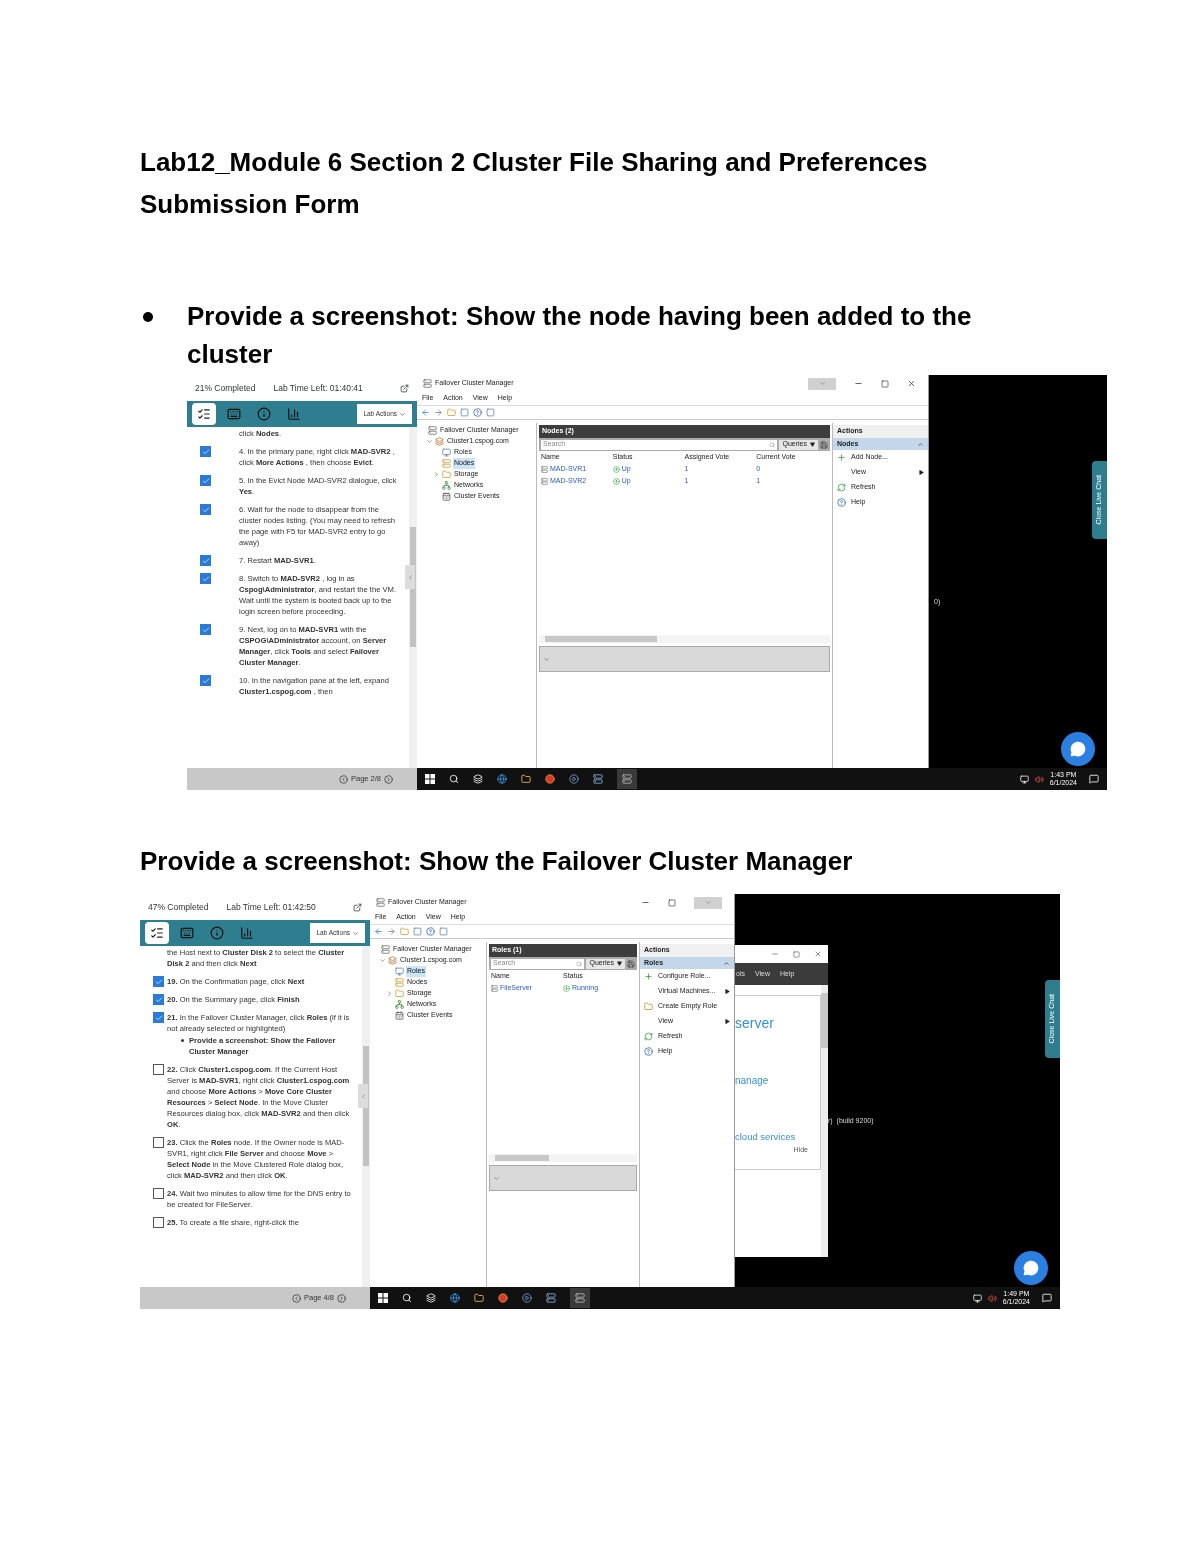  What do you see at coordinates (264, 414) in the screenshot?
I see `info-icon` at bounding box center [264, 414].